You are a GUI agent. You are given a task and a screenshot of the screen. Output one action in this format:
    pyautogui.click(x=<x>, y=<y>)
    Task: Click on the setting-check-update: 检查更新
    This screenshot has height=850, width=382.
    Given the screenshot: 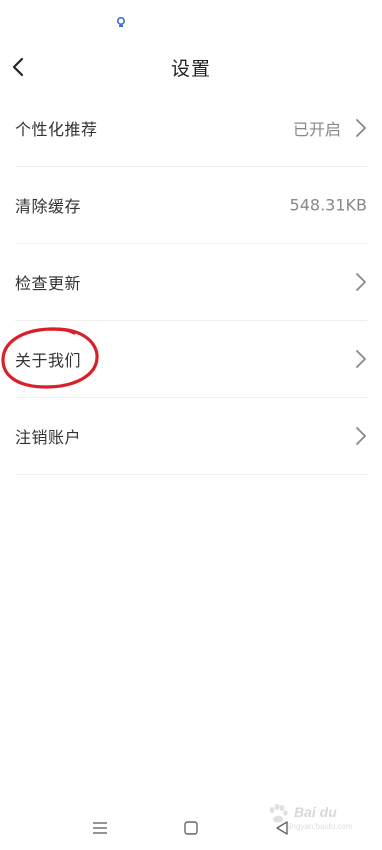 What is the action you would take?
    pyautogui.click(x=191, y=282)
    